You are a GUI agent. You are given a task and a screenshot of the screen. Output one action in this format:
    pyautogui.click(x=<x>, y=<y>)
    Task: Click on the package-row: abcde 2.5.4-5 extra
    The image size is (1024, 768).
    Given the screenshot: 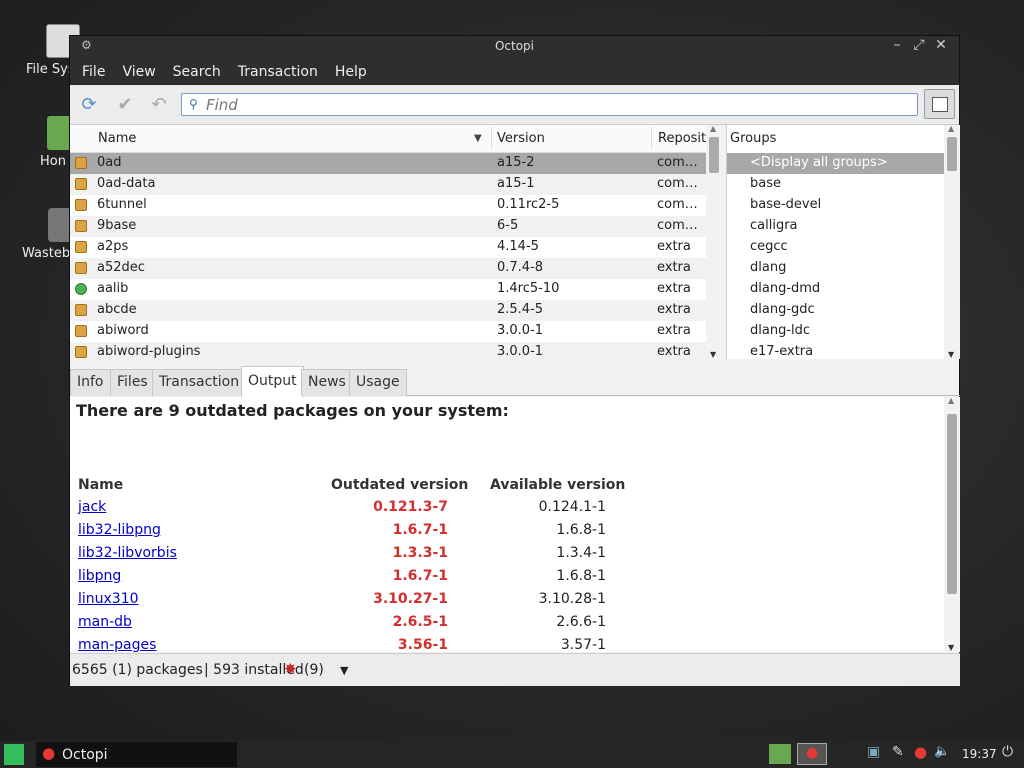 What is the action you would take?
    pyautogui.click(x=395, y=310)
    